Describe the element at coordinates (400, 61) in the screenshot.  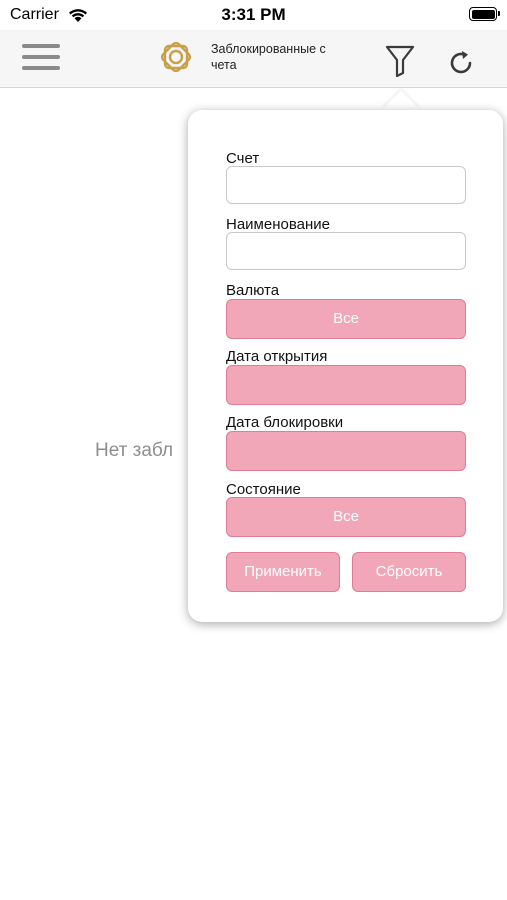
I see `filter-icon` at that location.